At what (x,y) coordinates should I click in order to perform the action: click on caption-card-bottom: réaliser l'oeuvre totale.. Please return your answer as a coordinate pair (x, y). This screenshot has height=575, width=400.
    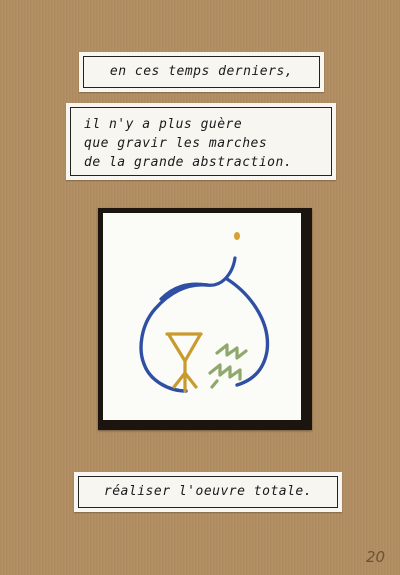
    Looking at the image, I should click on (208, 492).